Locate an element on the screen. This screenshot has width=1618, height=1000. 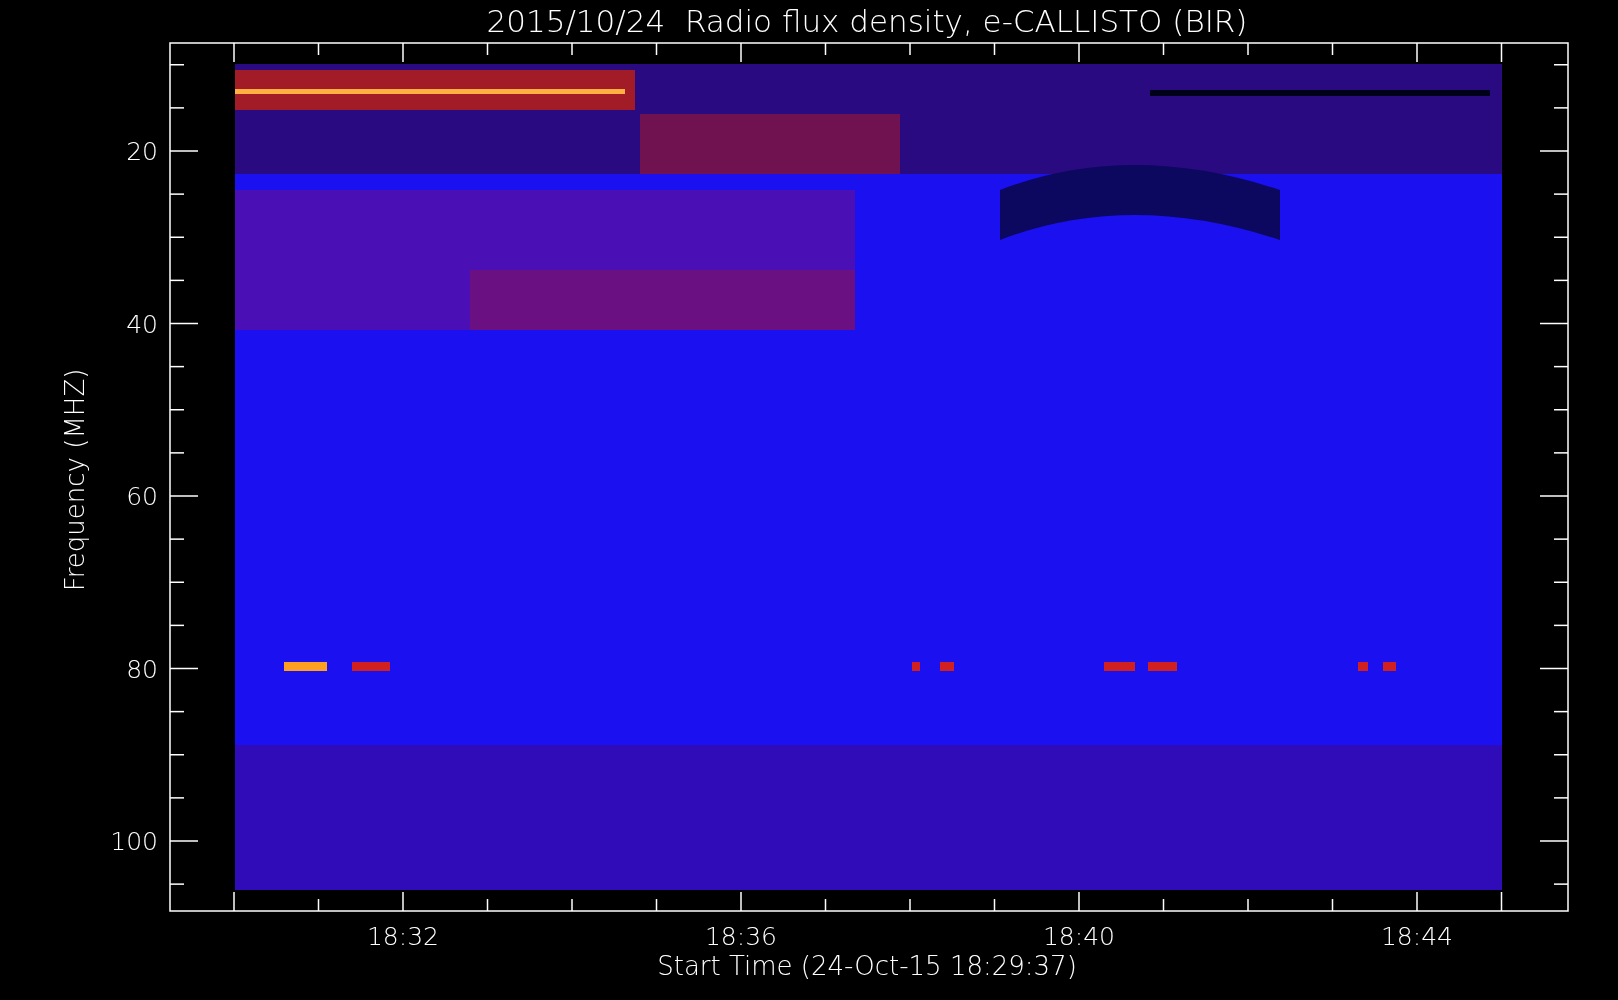
tick-label: 40 is located at coordinates (142, 324).